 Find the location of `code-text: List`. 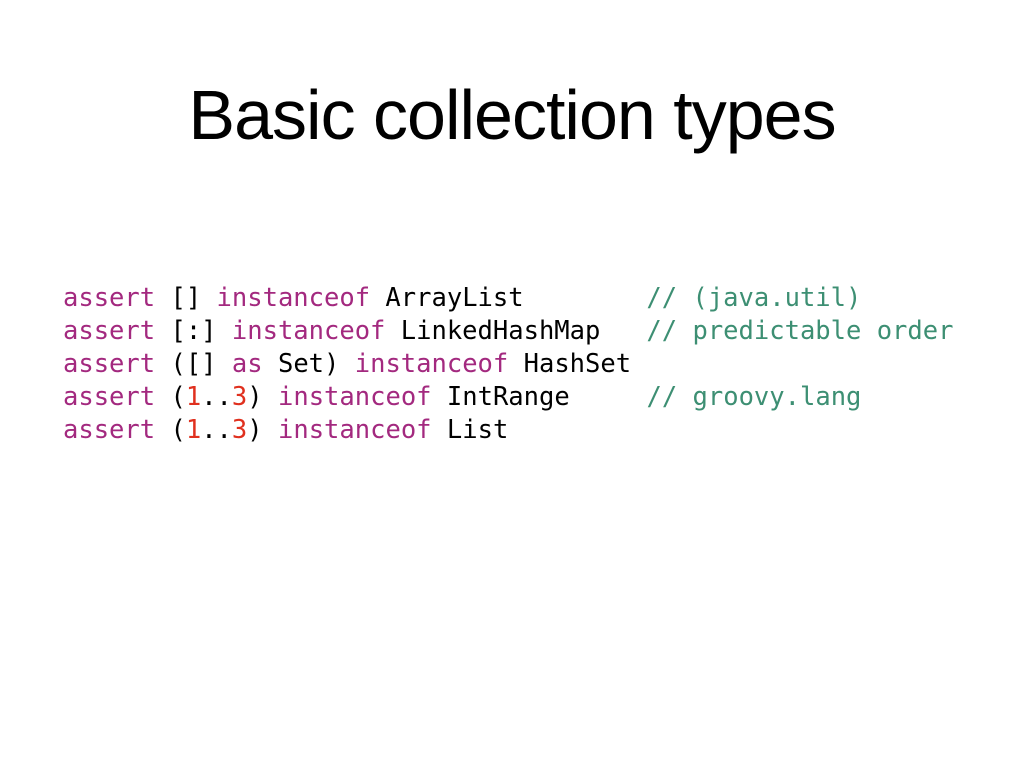

code-text: List is located at coordinates (470, 430).